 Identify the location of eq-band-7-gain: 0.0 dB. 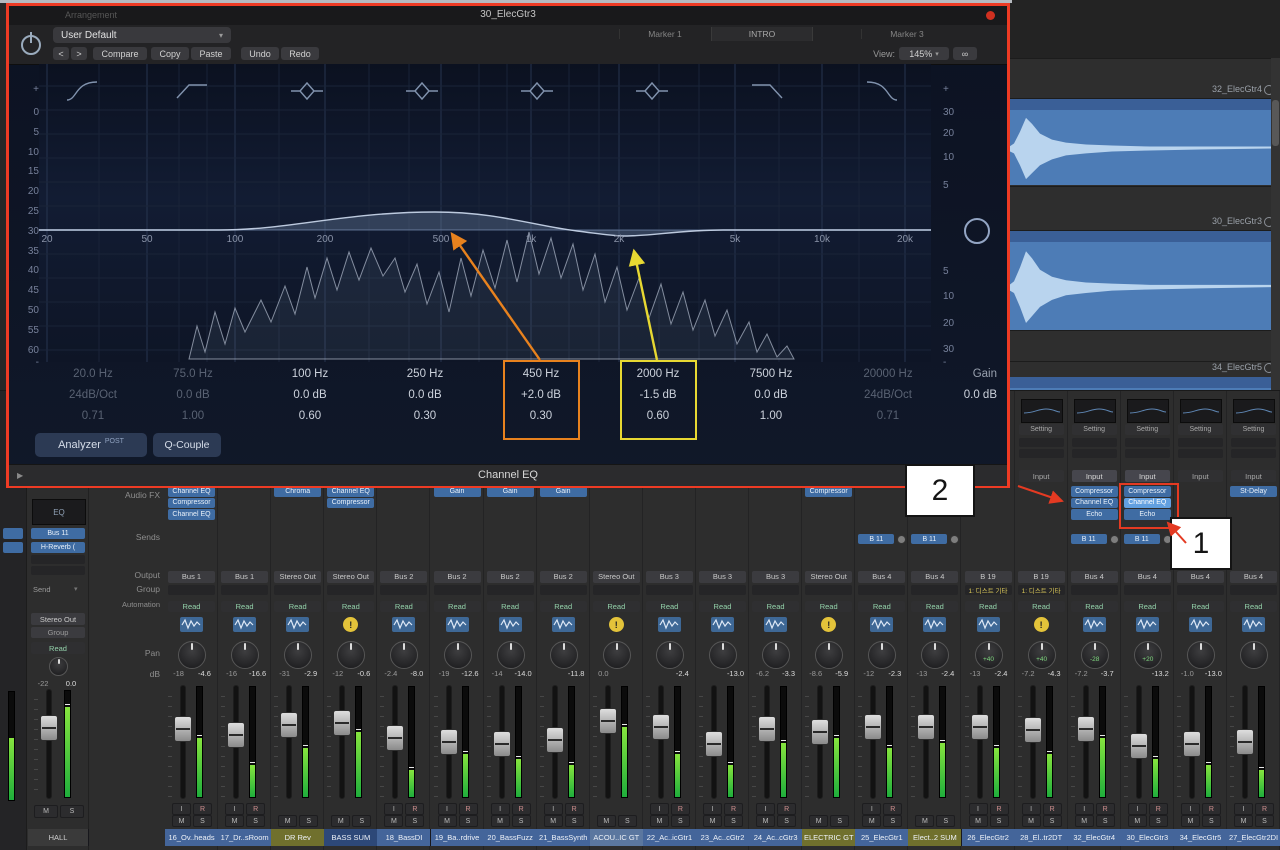
(771, 395).